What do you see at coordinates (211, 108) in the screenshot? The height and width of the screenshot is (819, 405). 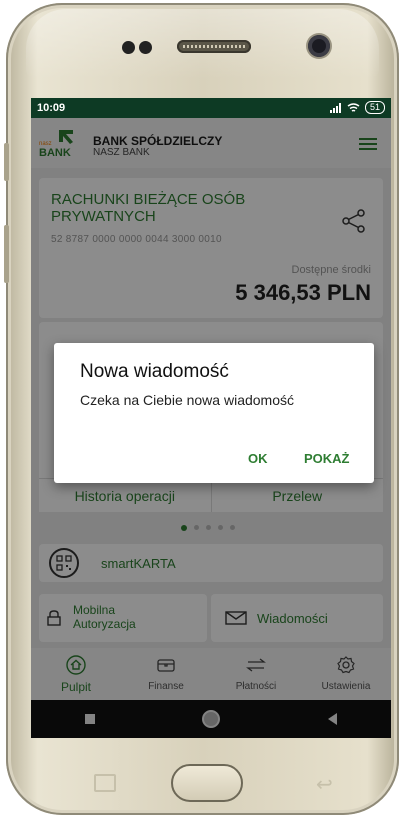 I see `status-bar: 10:09 51` at bounding box center [211, 108].